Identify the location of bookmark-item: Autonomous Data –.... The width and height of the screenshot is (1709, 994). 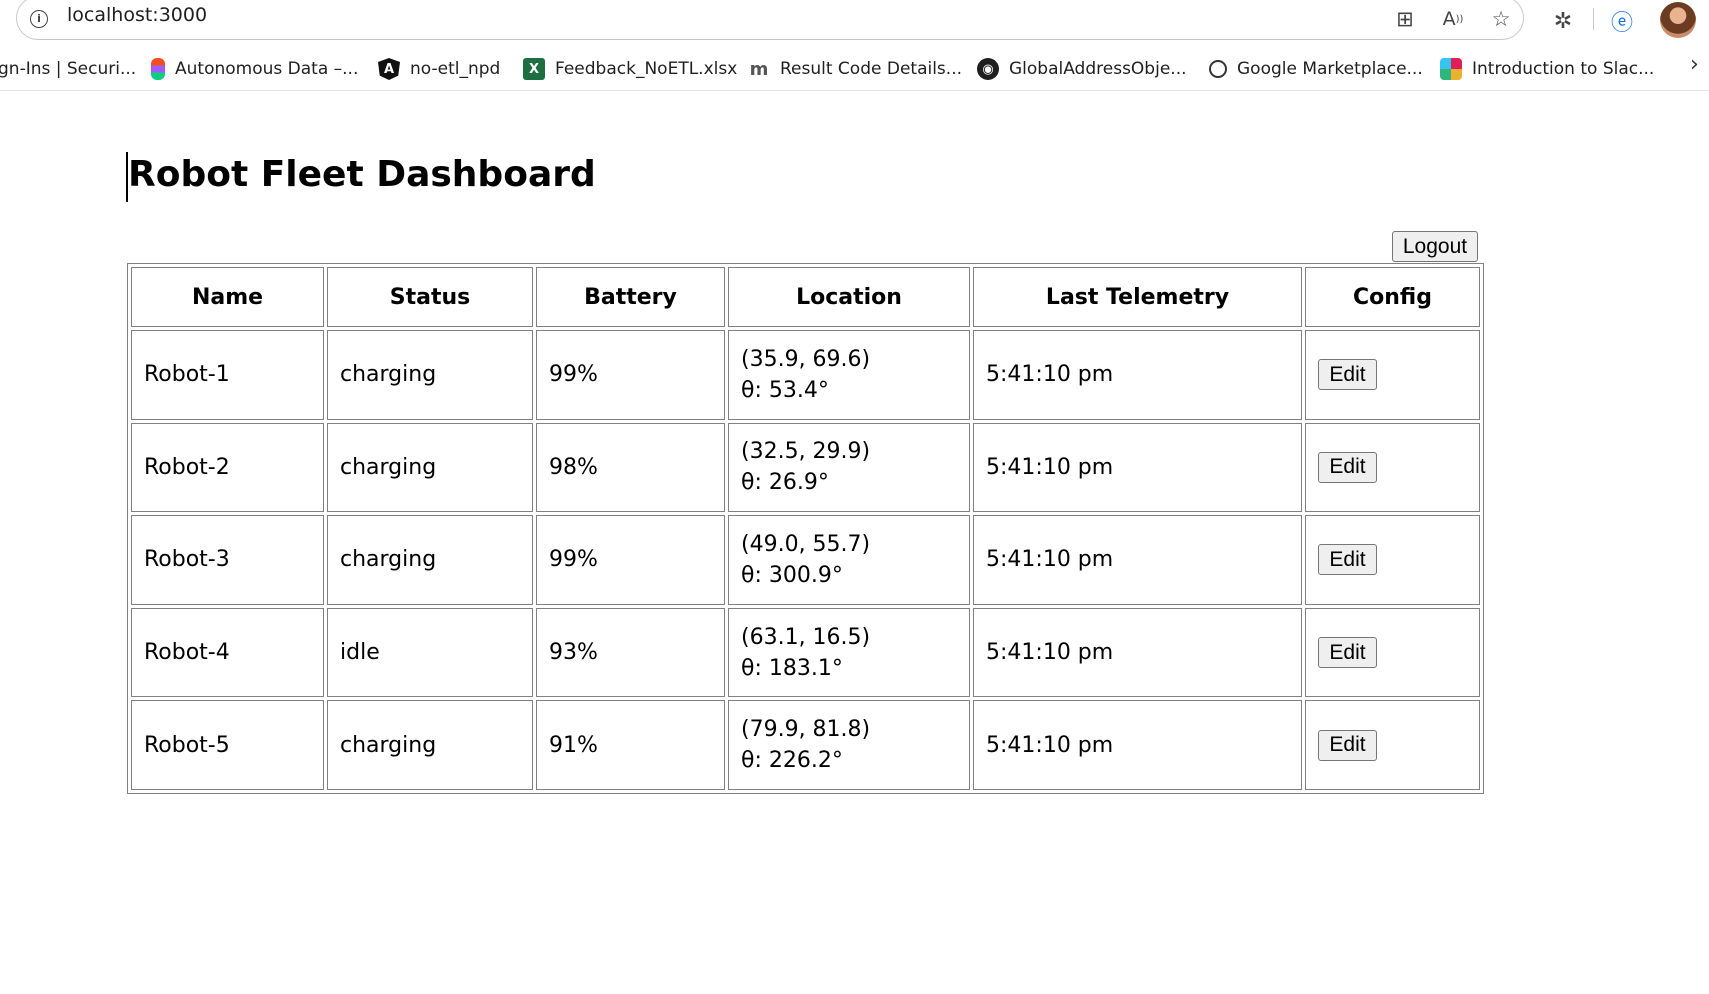
(254, 69).